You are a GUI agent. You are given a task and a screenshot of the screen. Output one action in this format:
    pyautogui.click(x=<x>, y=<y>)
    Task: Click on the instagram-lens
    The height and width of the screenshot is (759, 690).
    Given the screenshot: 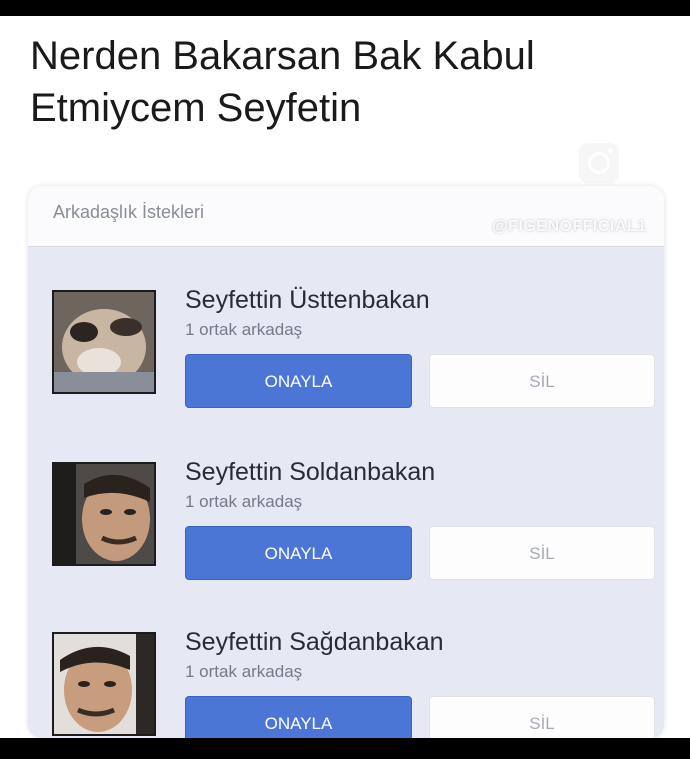 What is the action you would take?
    pyautogui.click(x=599, y=163)
    